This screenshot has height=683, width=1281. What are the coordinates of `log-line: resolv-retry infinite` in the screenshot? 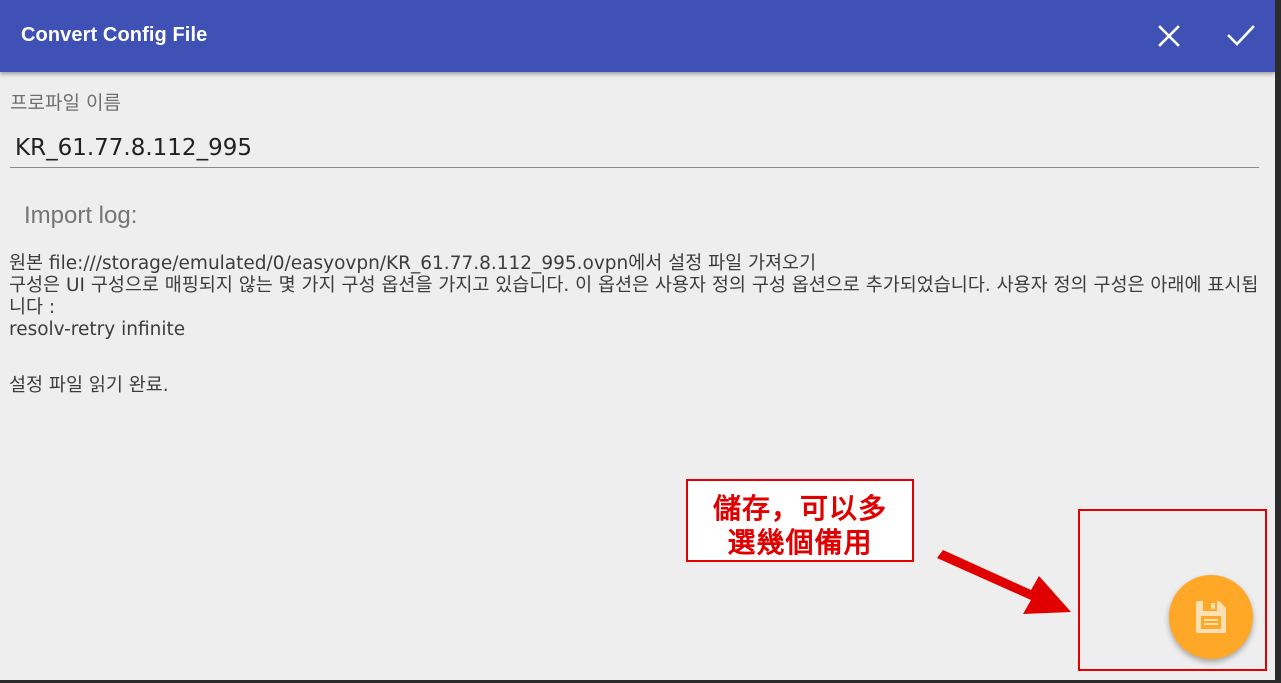 It's located at (97, 329).